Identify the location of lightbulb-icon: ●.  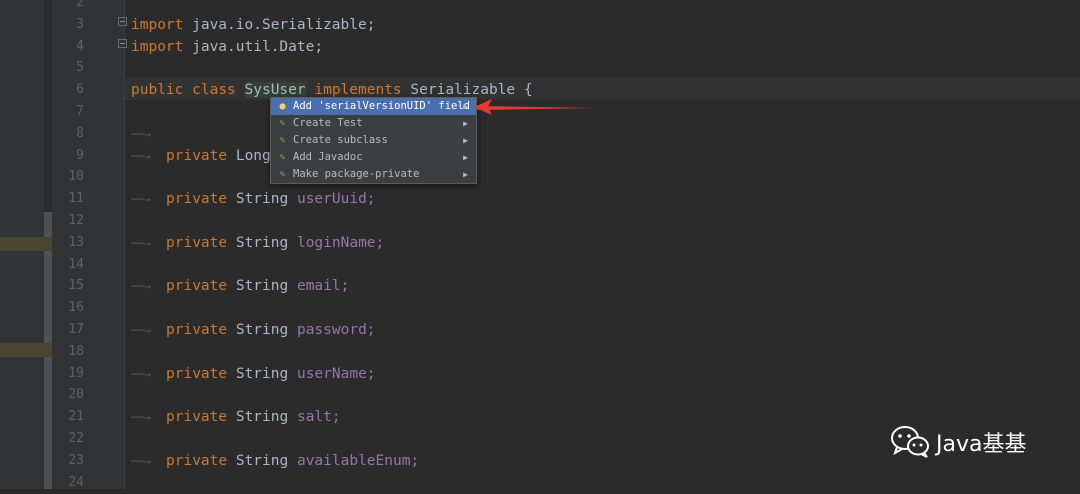
(282, 106).